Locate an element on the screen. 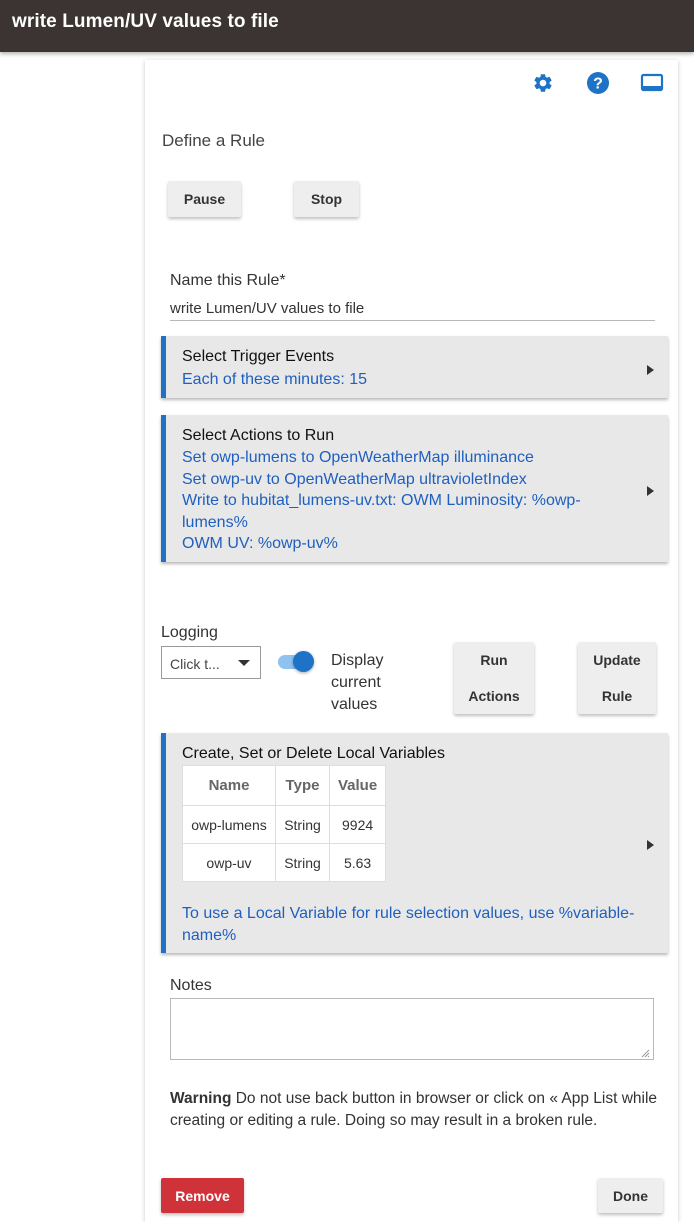 This screenshot has width=694, height=1222. update-rule-button: Update Rule is located at coordinates (617, 678).